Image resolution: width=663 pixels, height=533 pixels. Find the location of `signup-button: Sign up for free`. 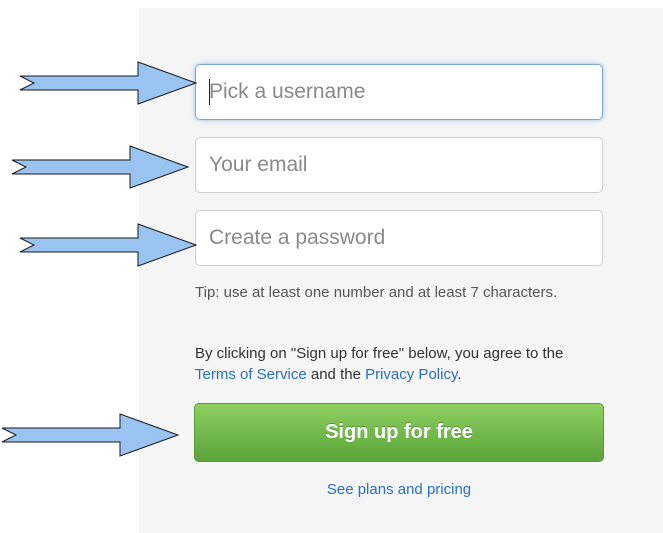

signup-button: Sign up for free is located at coordinates (399, 432).